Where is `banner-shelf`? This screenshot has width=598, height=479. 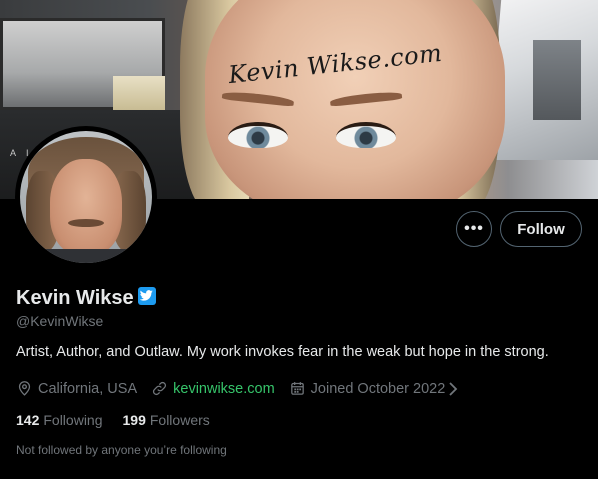
banner-shelf is located at coordinates (82, 72).